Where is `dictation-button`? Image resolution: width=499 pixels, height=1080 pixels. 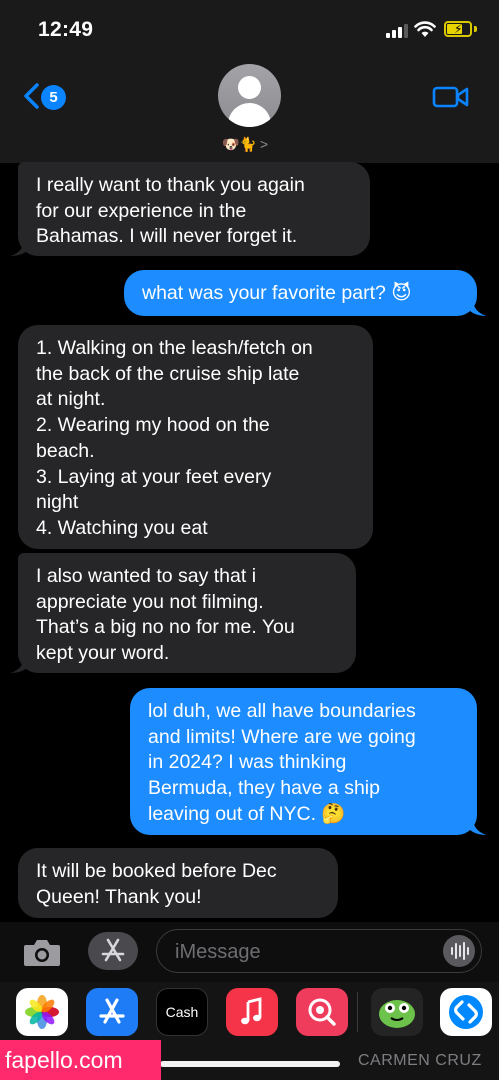 dictation-button is located at coordinates (459, 951).